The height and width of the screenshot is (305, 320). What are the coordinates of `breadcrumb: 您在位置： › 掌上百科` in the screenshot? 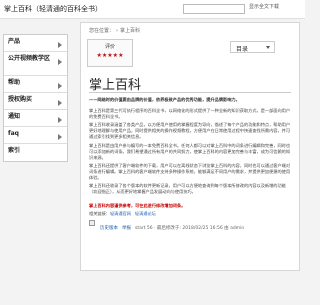 It's located at (114, 30).